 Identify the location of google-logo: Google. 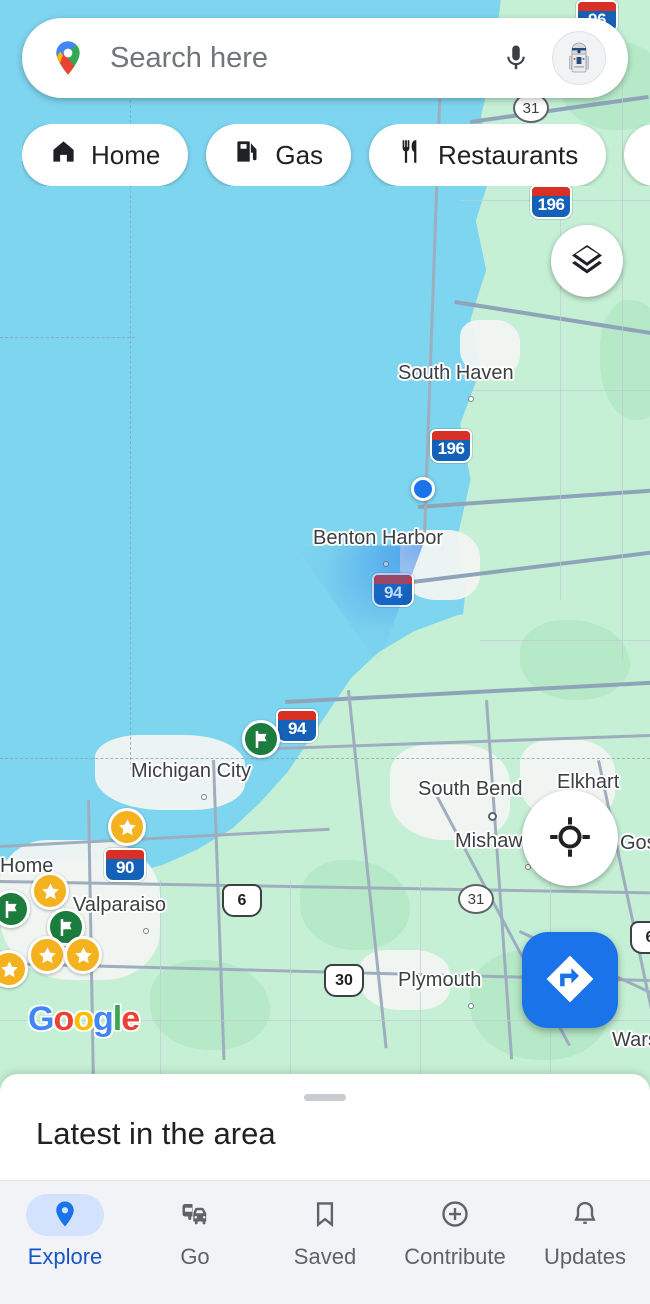
(84, 1019).